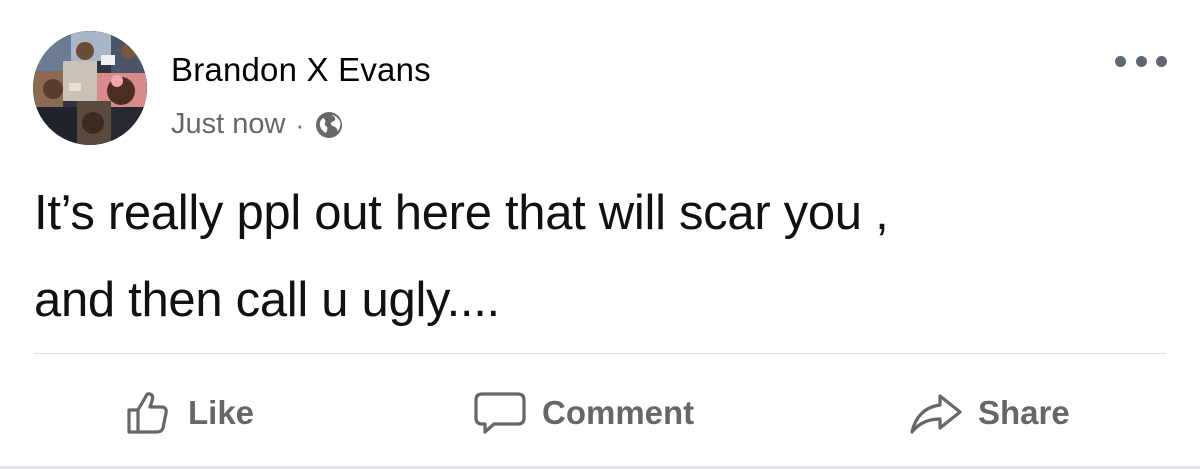 This screenshot has width=1200, height=469. I want to click on share-label: Share, so click(1024, 412).